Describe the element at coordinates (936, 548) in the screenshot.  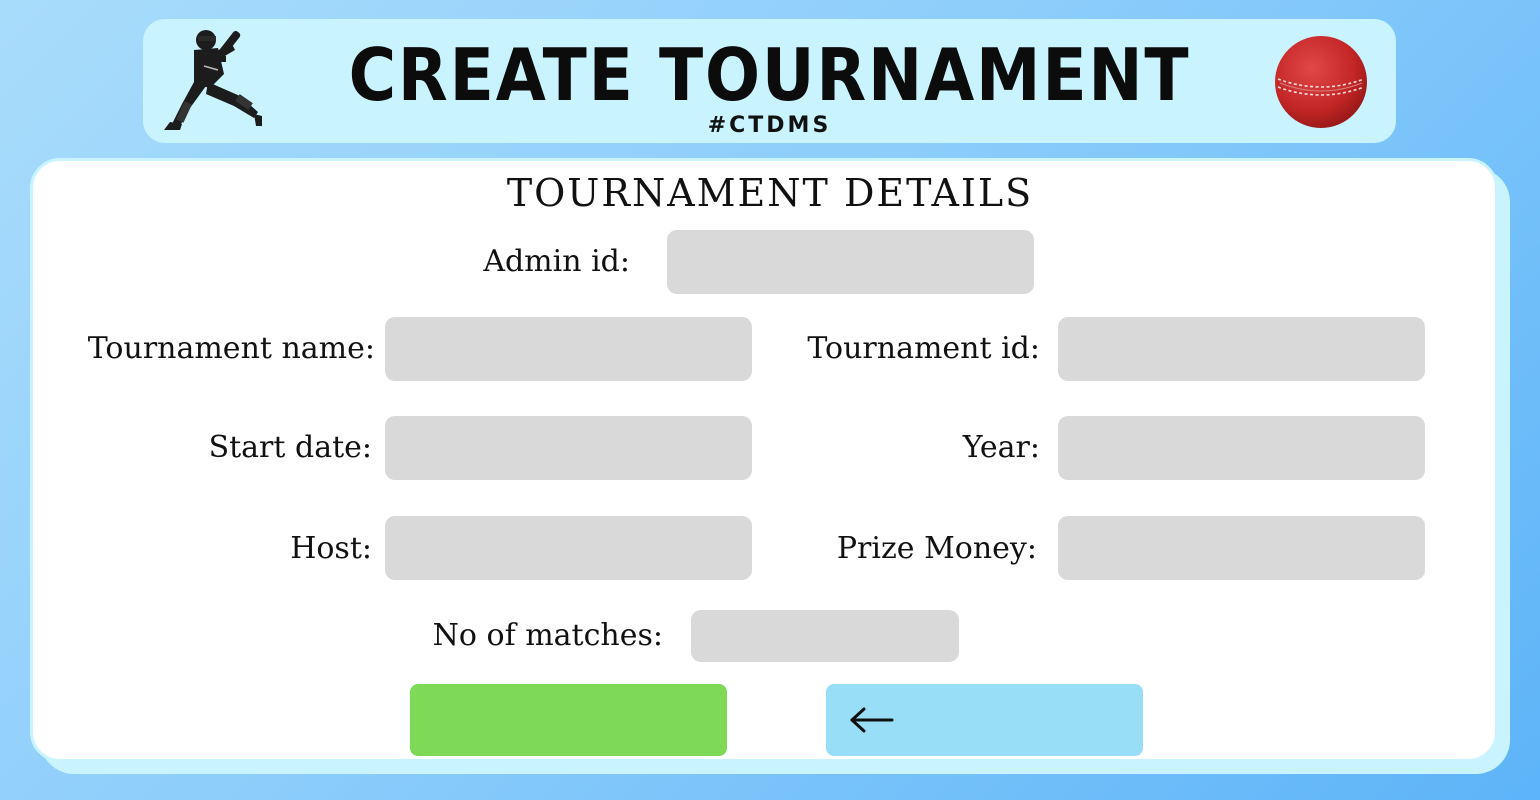
I see `prize-money-label: Prize Money:` at that location.